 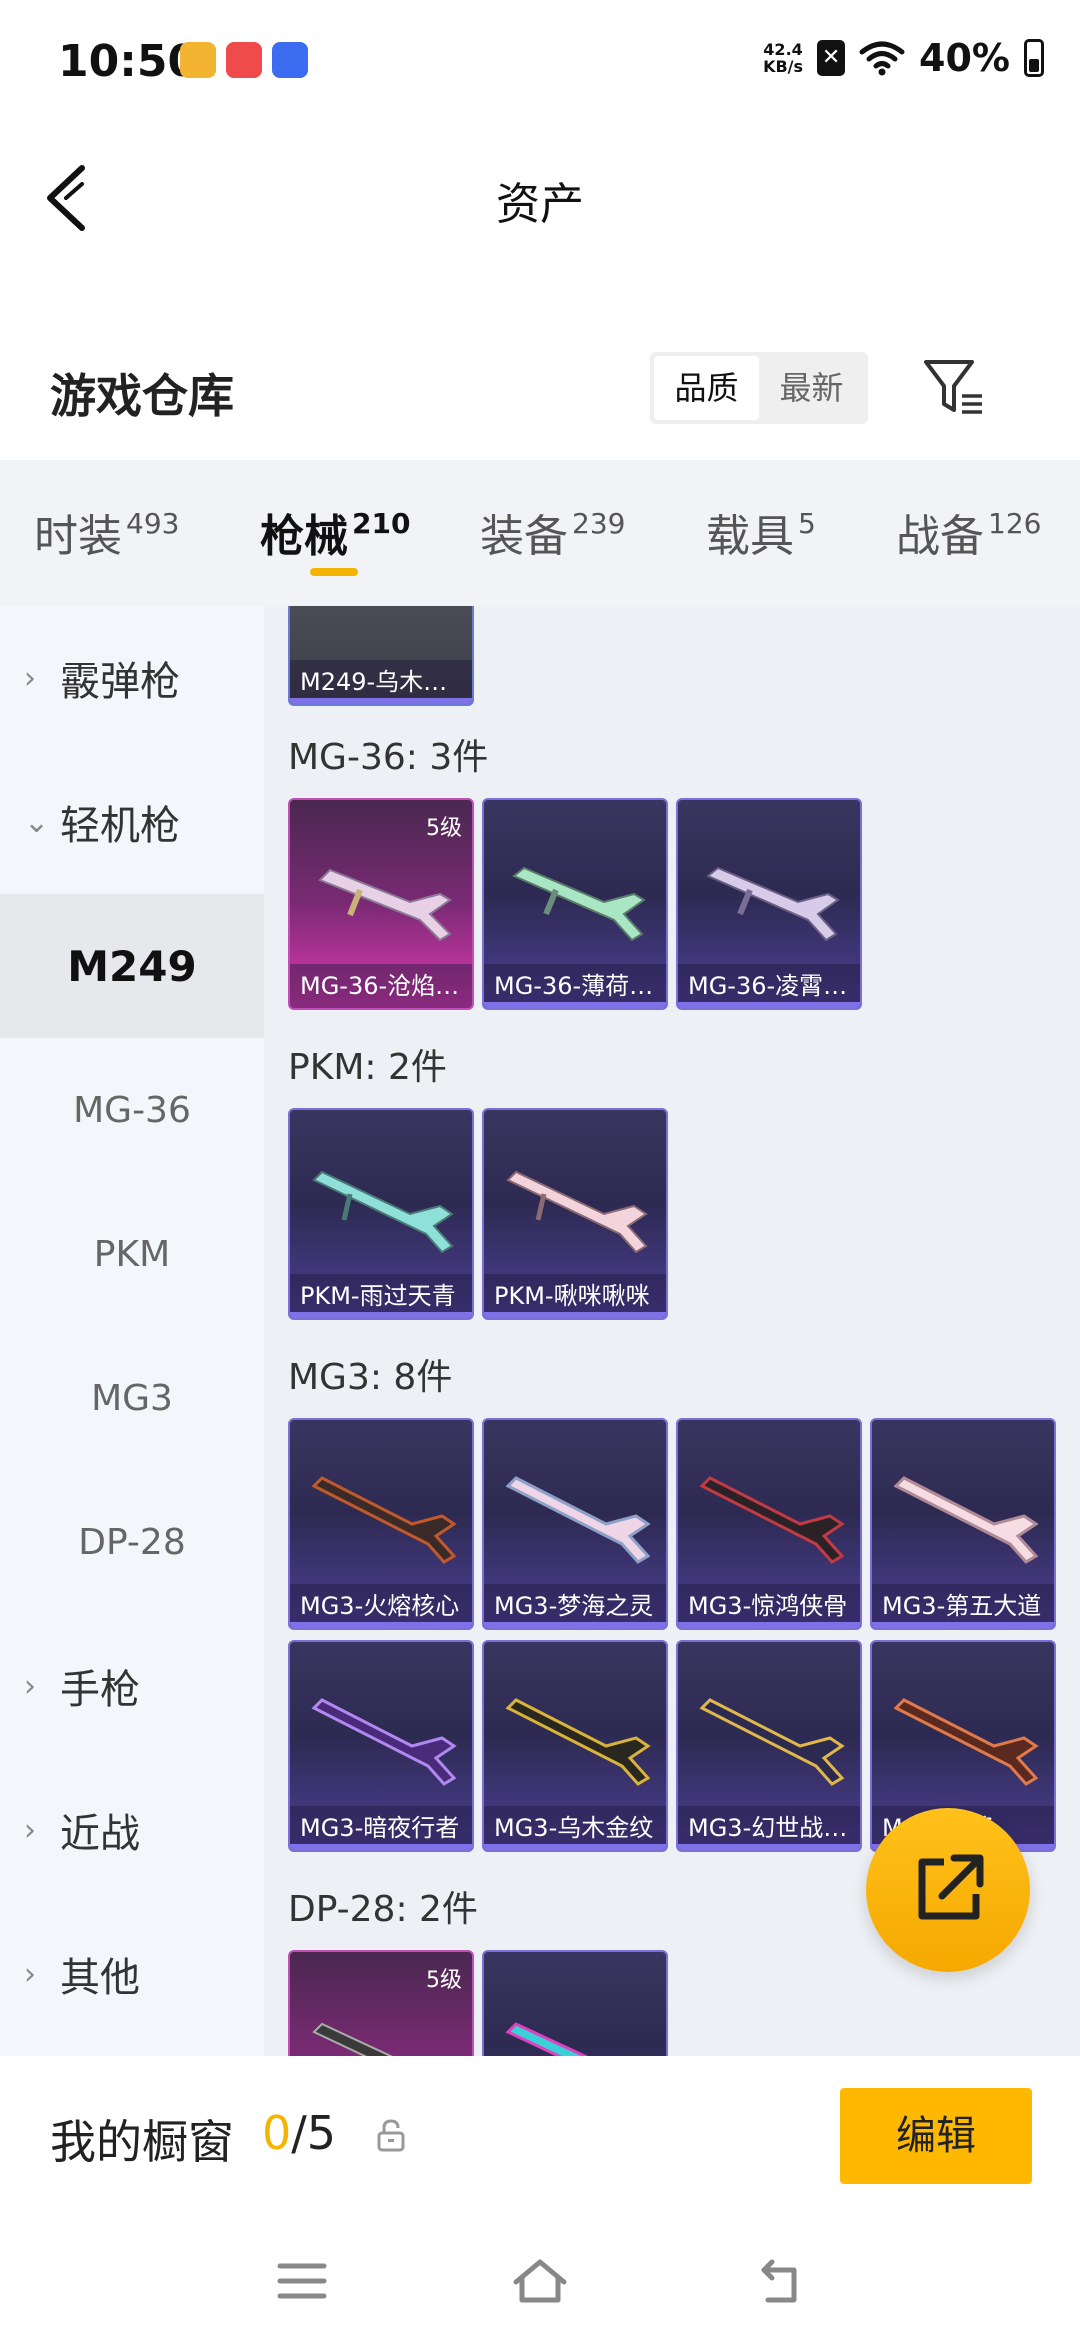 I want to click on weapon-card: MG3-暗夜行者, so click(x=381, y=1746).